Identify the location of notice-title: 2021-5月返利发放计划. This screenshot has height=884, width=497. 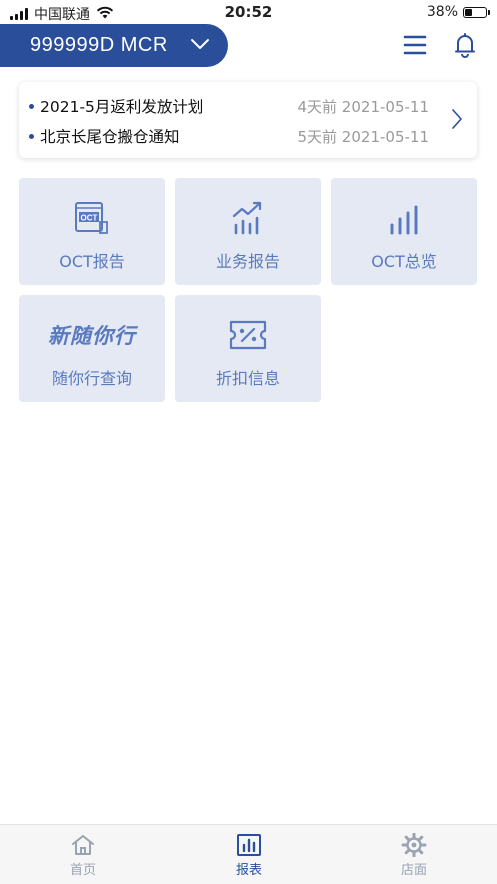
(122, 107).